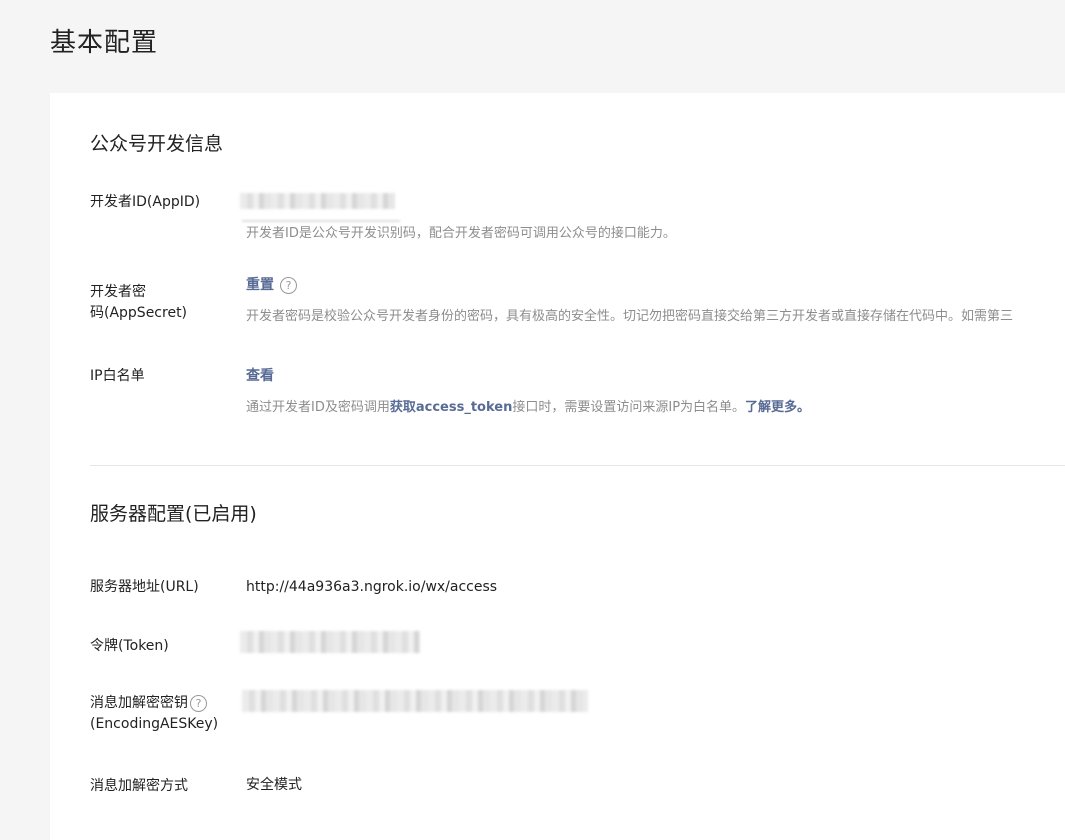 This screenshot has width=1065, height=840. I want to click on access-token-link: 获取access_token, so click(451, 407).